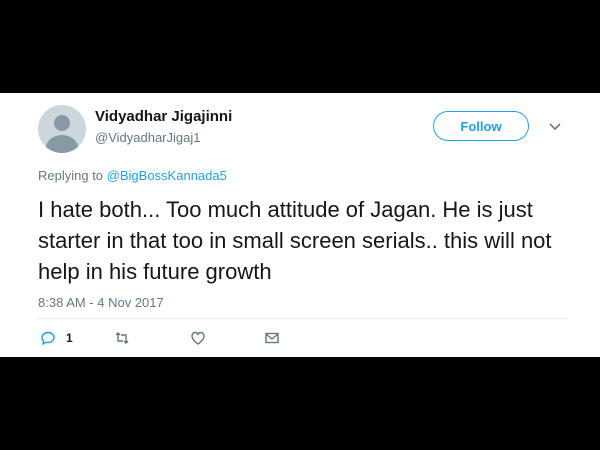 The width and height of the screenshot is (600, 450). I want to click on direct-message-button, so click(272, 338).